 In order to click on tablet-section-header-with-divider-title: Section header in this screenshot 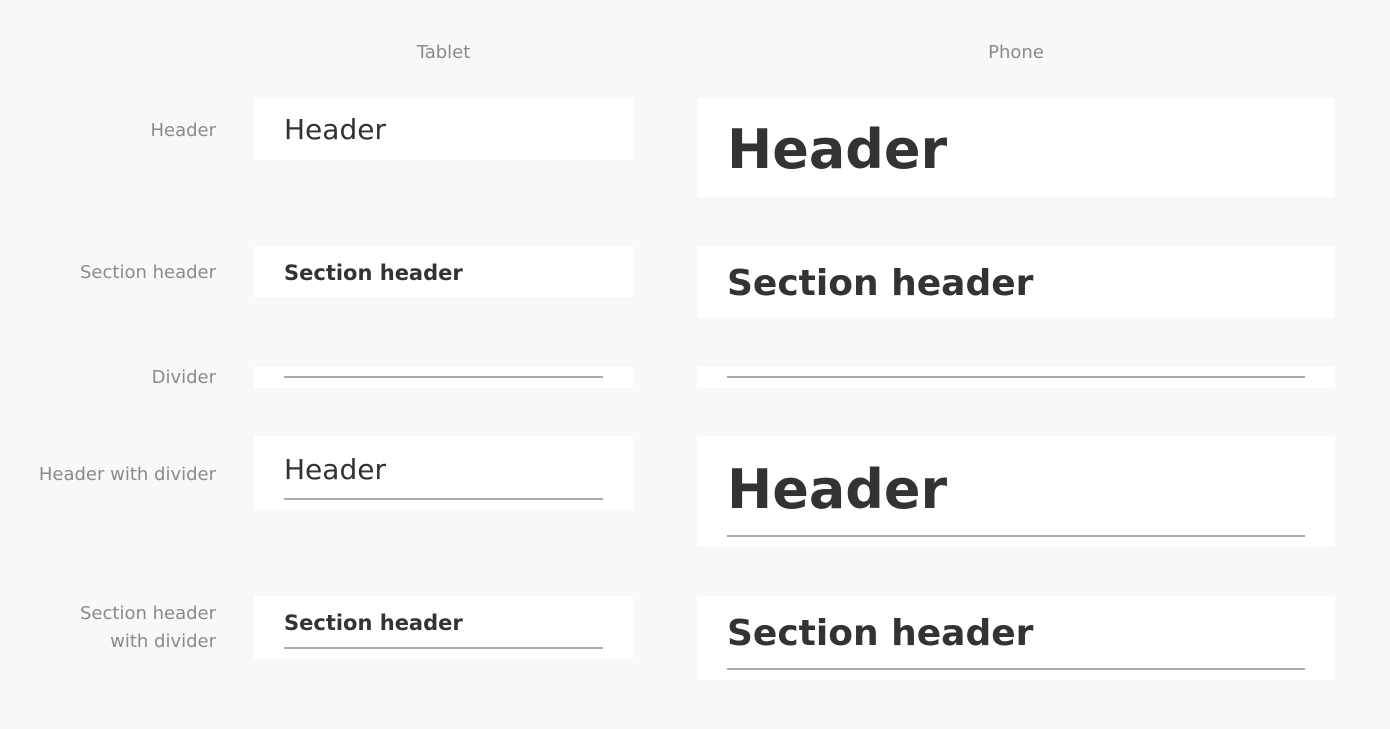, I will do `click(373, 623)`.